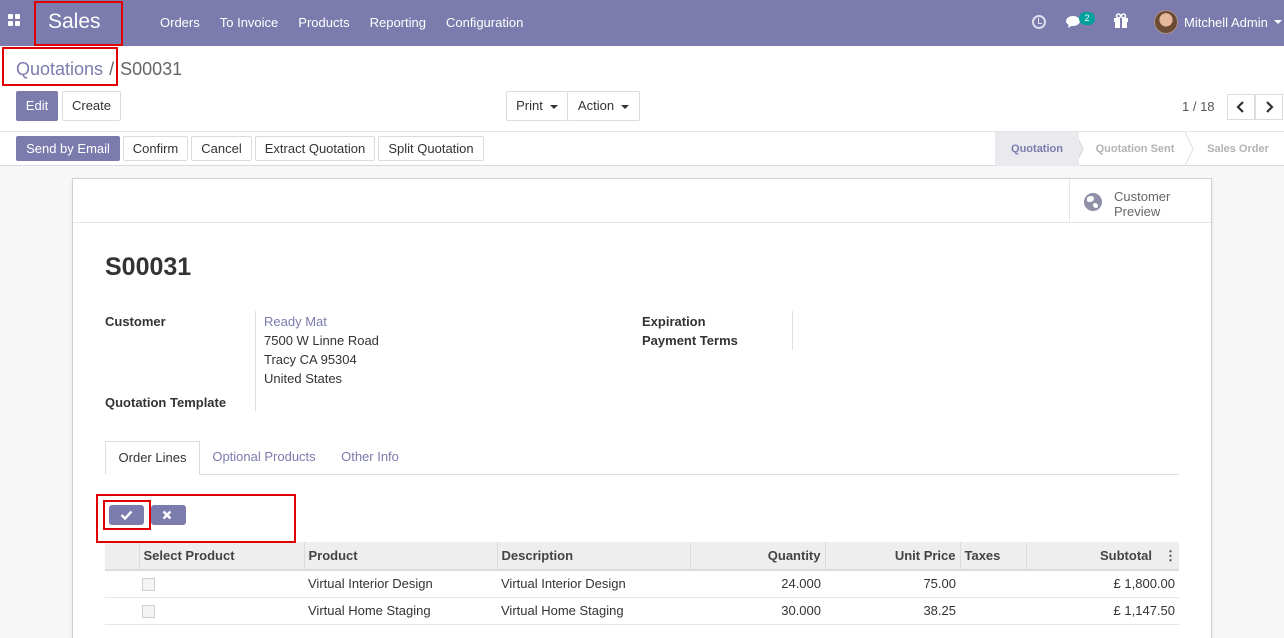 The height and width of the screenshot is (638, 1284). I want to click on cancel-button: Cancel, so click(221, 148).